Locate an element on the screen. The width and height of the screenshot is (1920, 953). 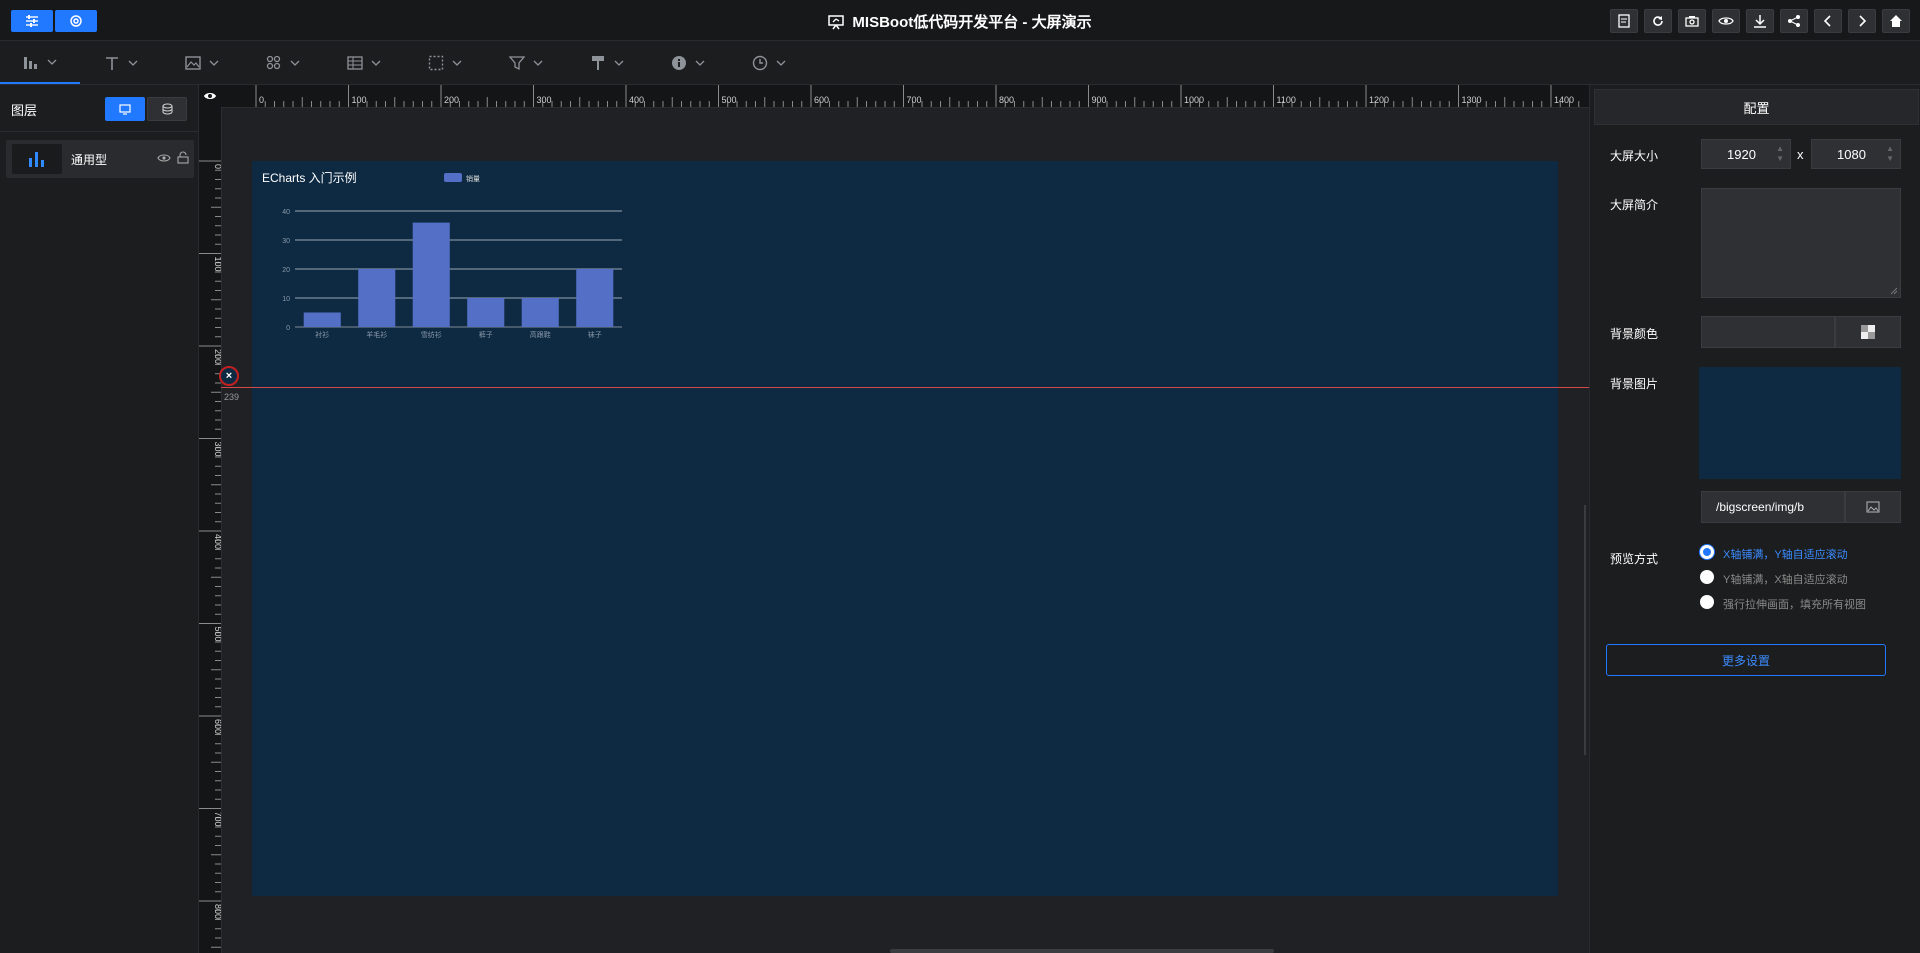
eye-icon is located at coordinates (210, 96).